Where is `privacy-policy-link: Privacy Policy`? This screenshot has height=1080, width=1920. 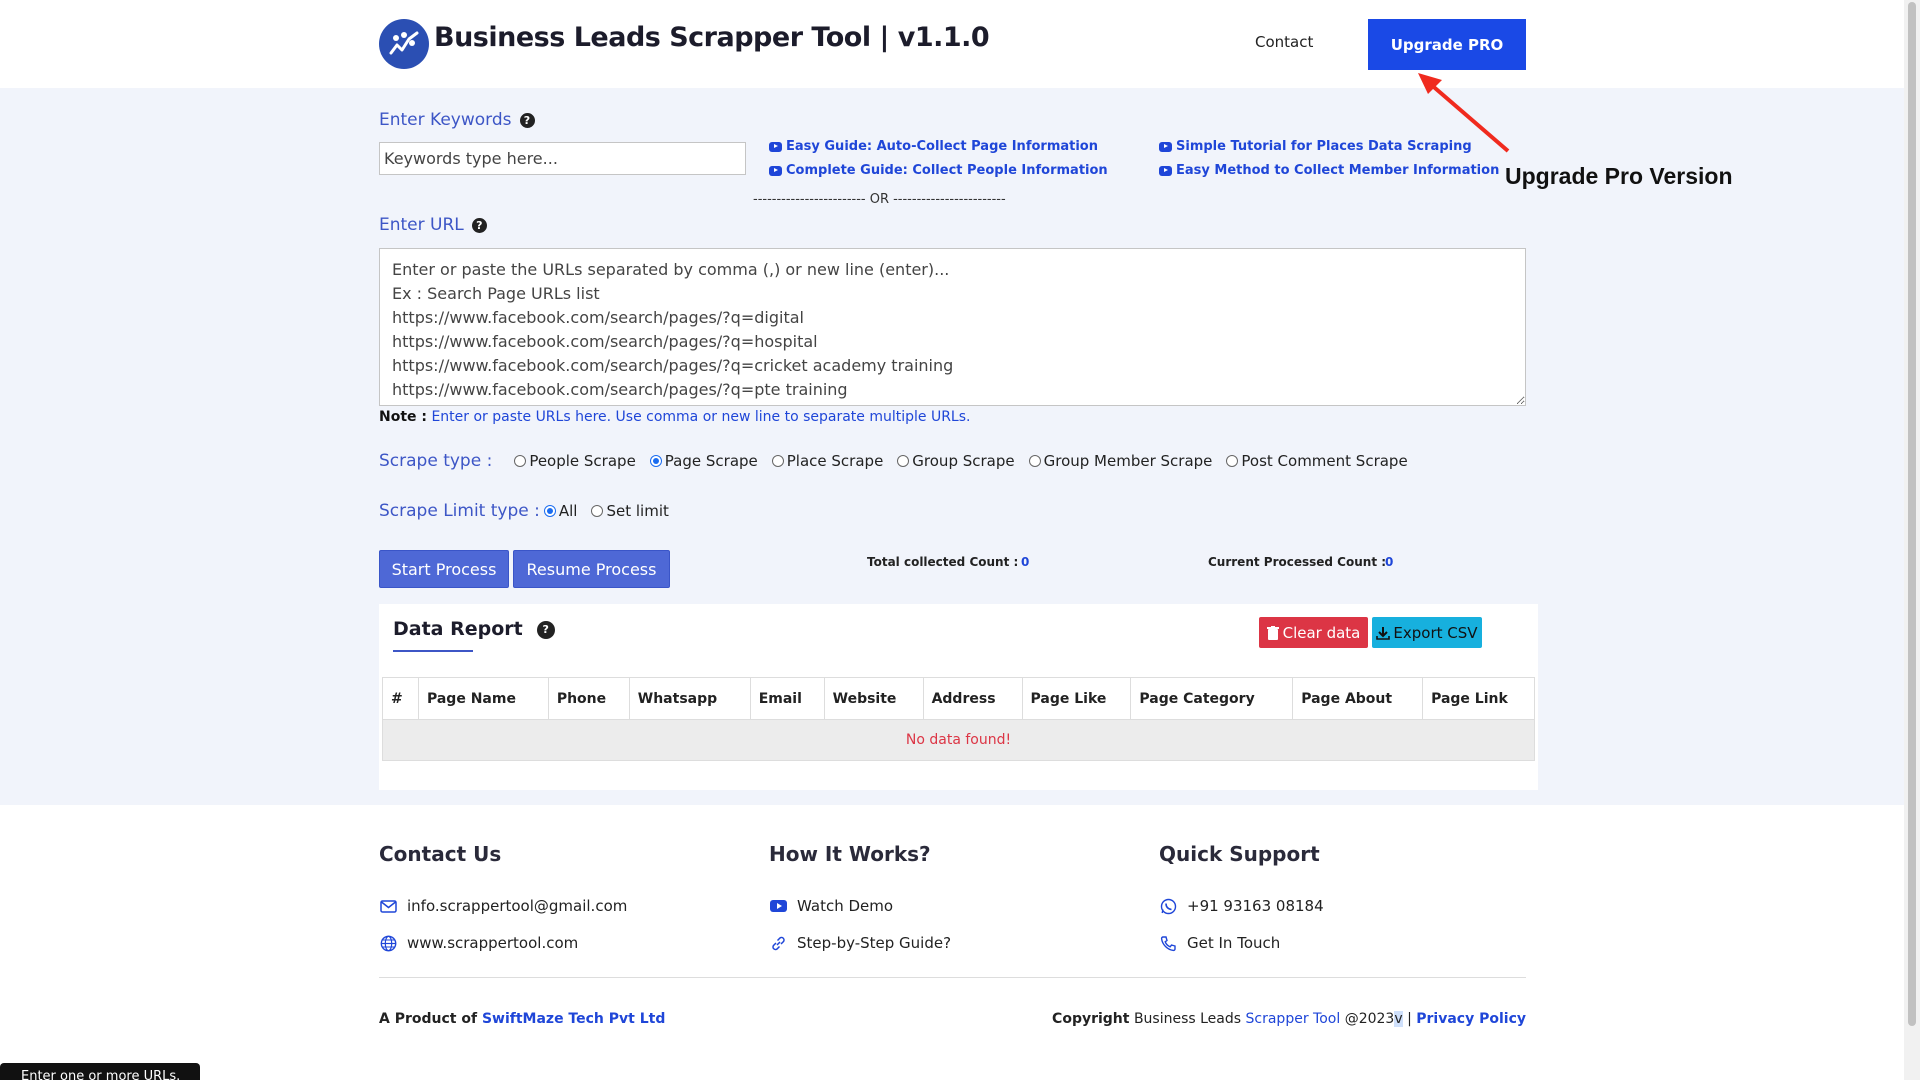 privacy-policy-link: Privacy Policy is located at coordinates (1471, 1019).